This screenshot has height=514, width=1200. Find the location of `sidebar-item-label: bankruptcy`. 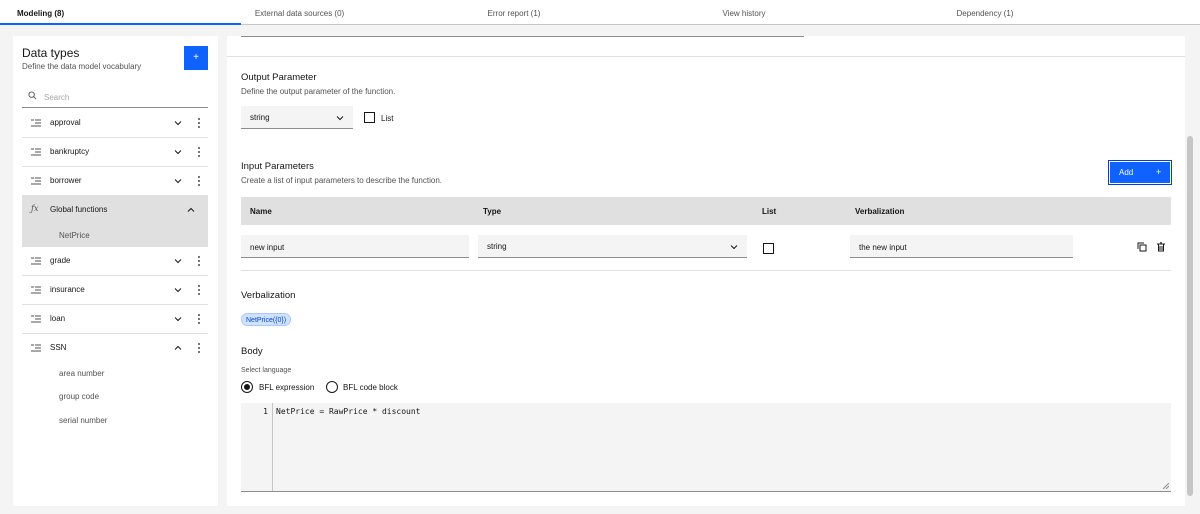

sidebar-item-label: bankruptcy is located at coordinates (70, 151).